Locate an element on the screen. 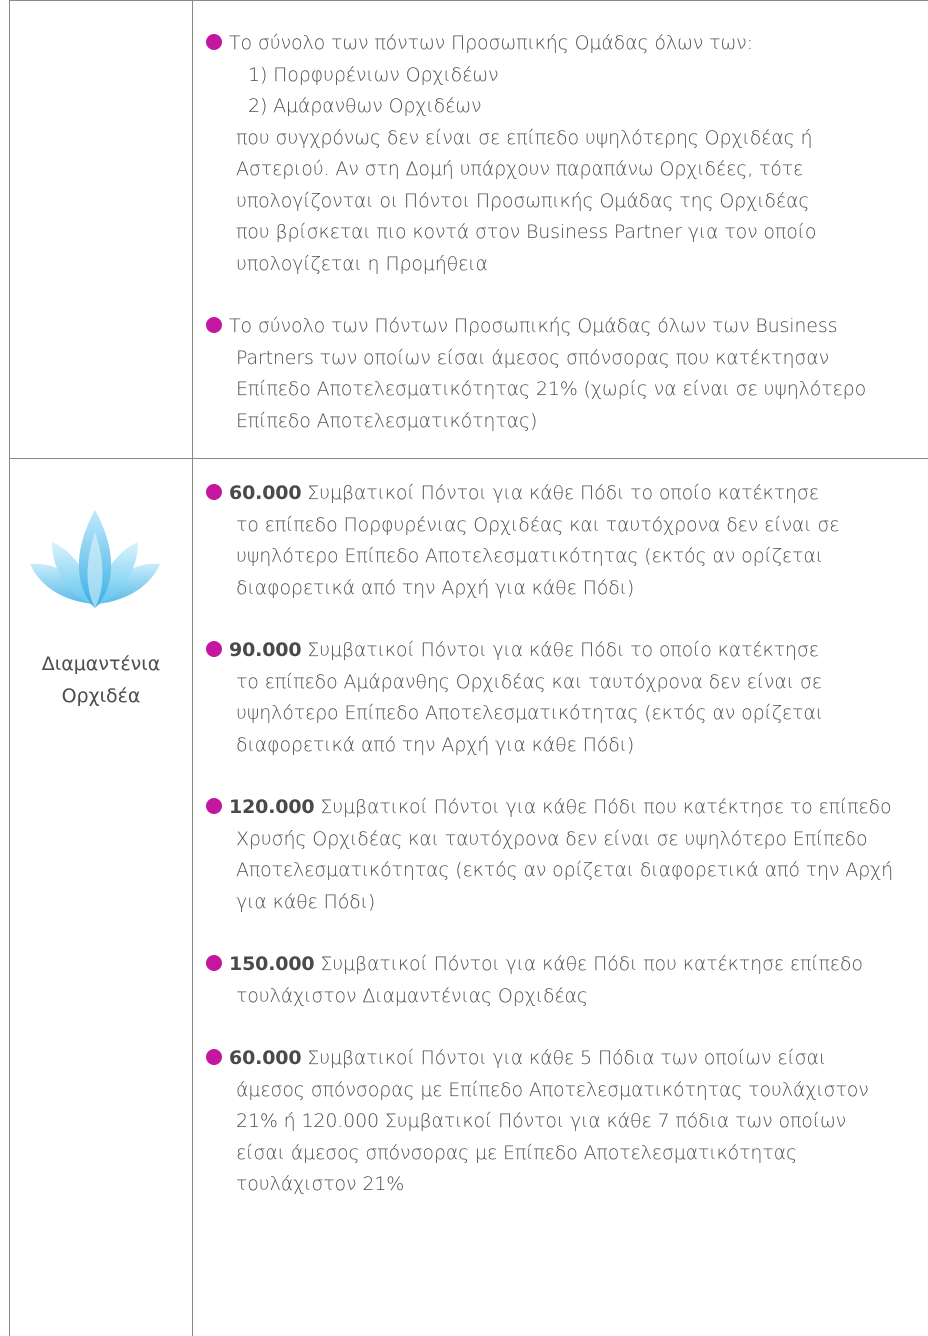 This screenshot has height=1336, width=928. item-text-line: τουλάχιστον Διαμαντένιας Ορχιδέας is located at coordinates (412, 995).